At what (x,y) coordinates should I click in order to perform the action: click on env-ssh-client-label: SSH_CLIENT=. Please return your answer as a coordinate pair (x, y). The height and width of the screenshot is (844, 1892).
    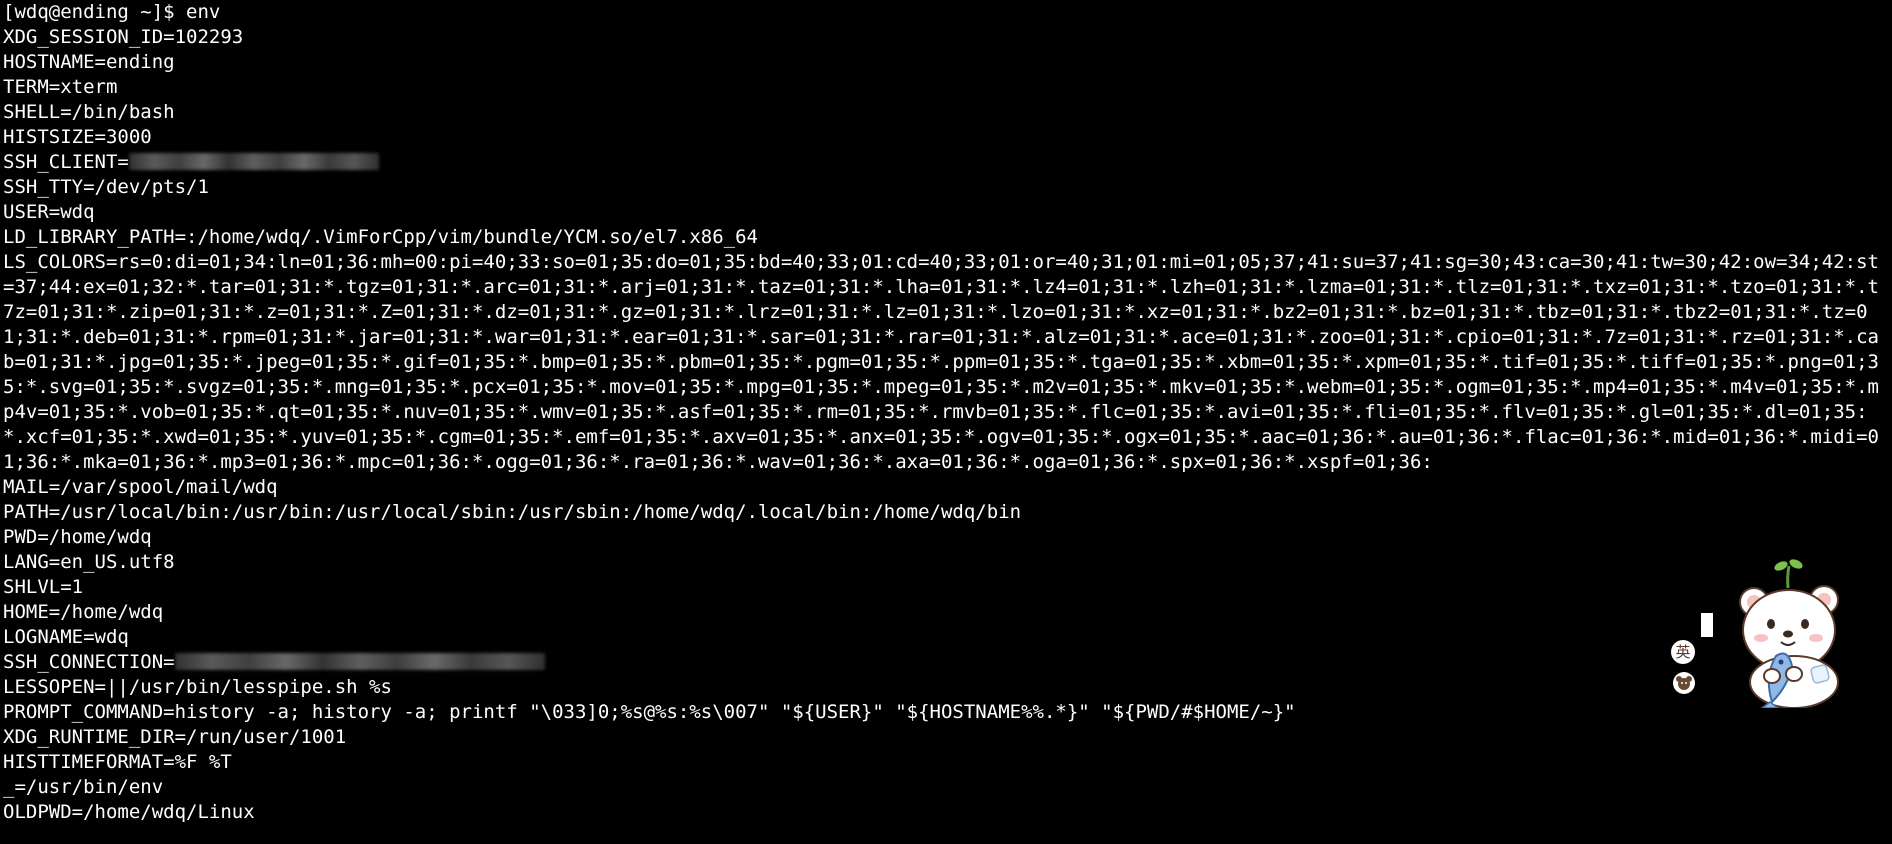
    Looking at the image, I should click on (66, 162).